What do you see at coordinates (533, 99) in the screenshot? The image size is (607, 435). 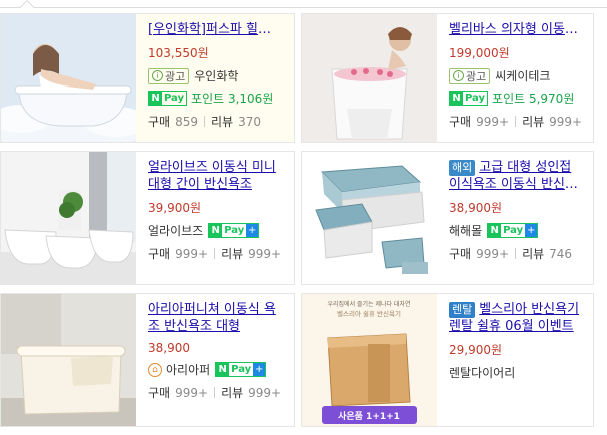 I see `points-text: 포인트 5,970원` at bounding box center [533, 99].